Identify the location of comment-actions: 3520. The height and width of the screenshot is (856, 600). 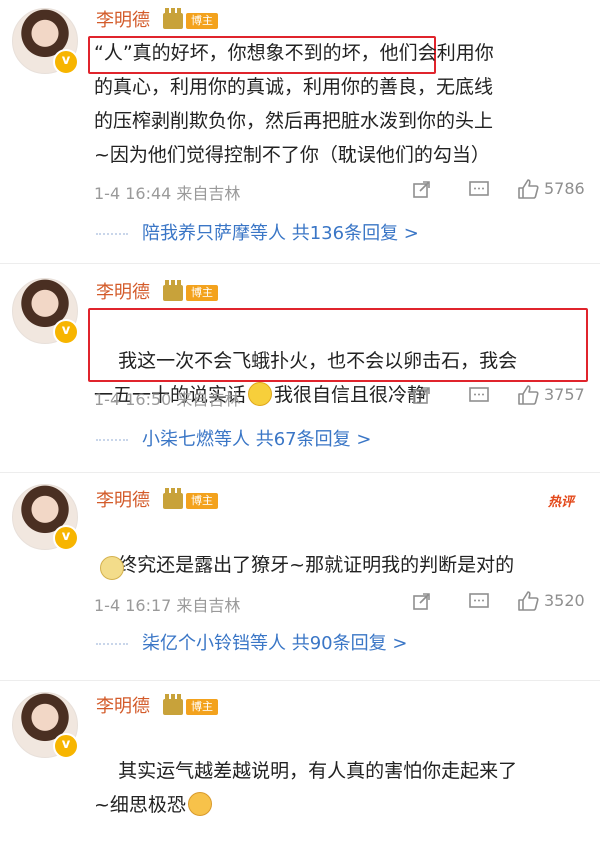
(504, 601).